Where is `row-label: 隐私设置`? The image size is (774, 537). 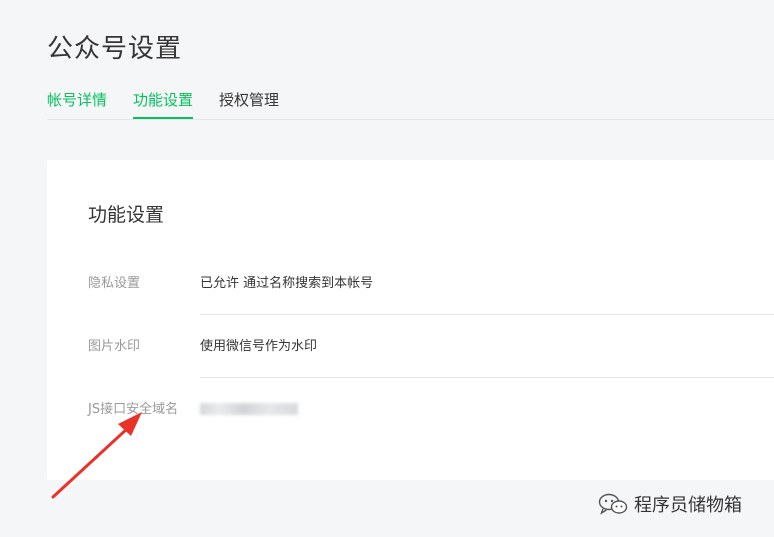
row-label: 隐私设置 is located at coordinates (114, 283).